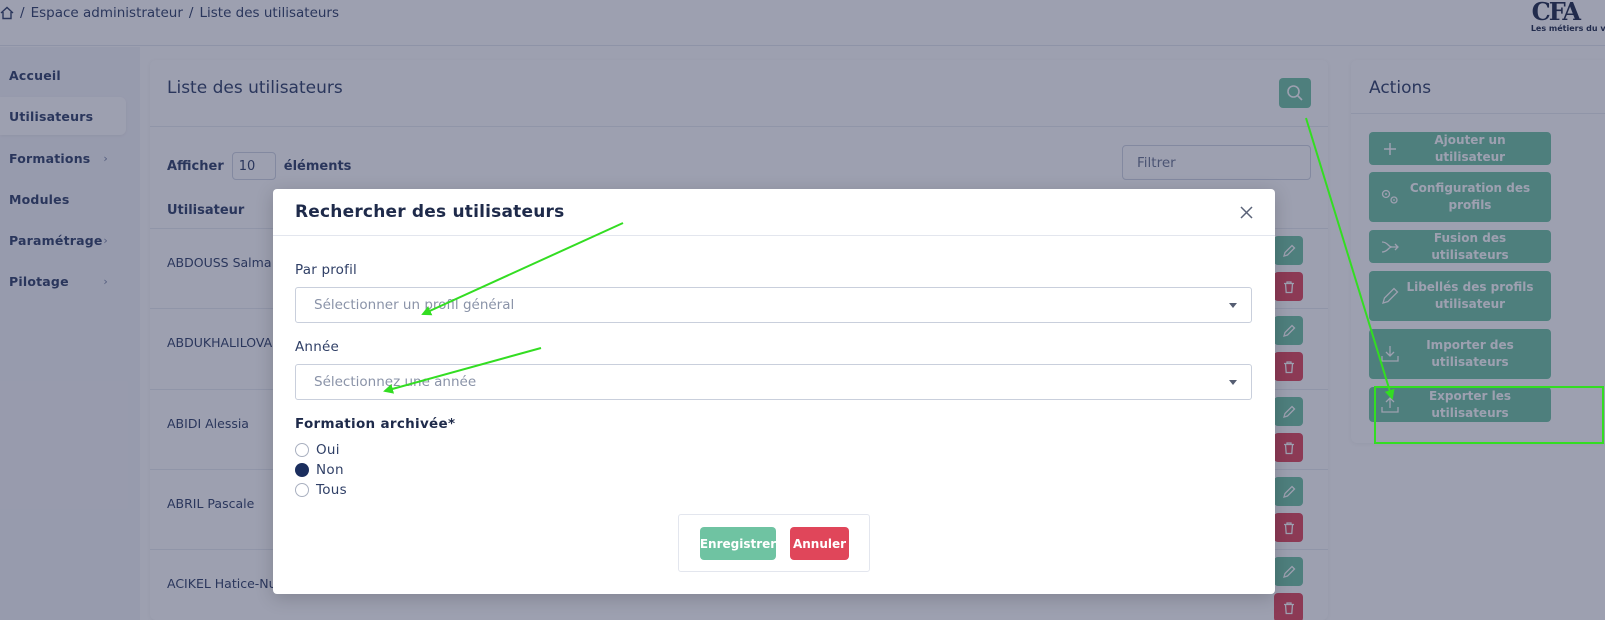  Describe the element at coordinates (738, 543) in the screenshot. I see `save-button: Enregistrer` at that location.